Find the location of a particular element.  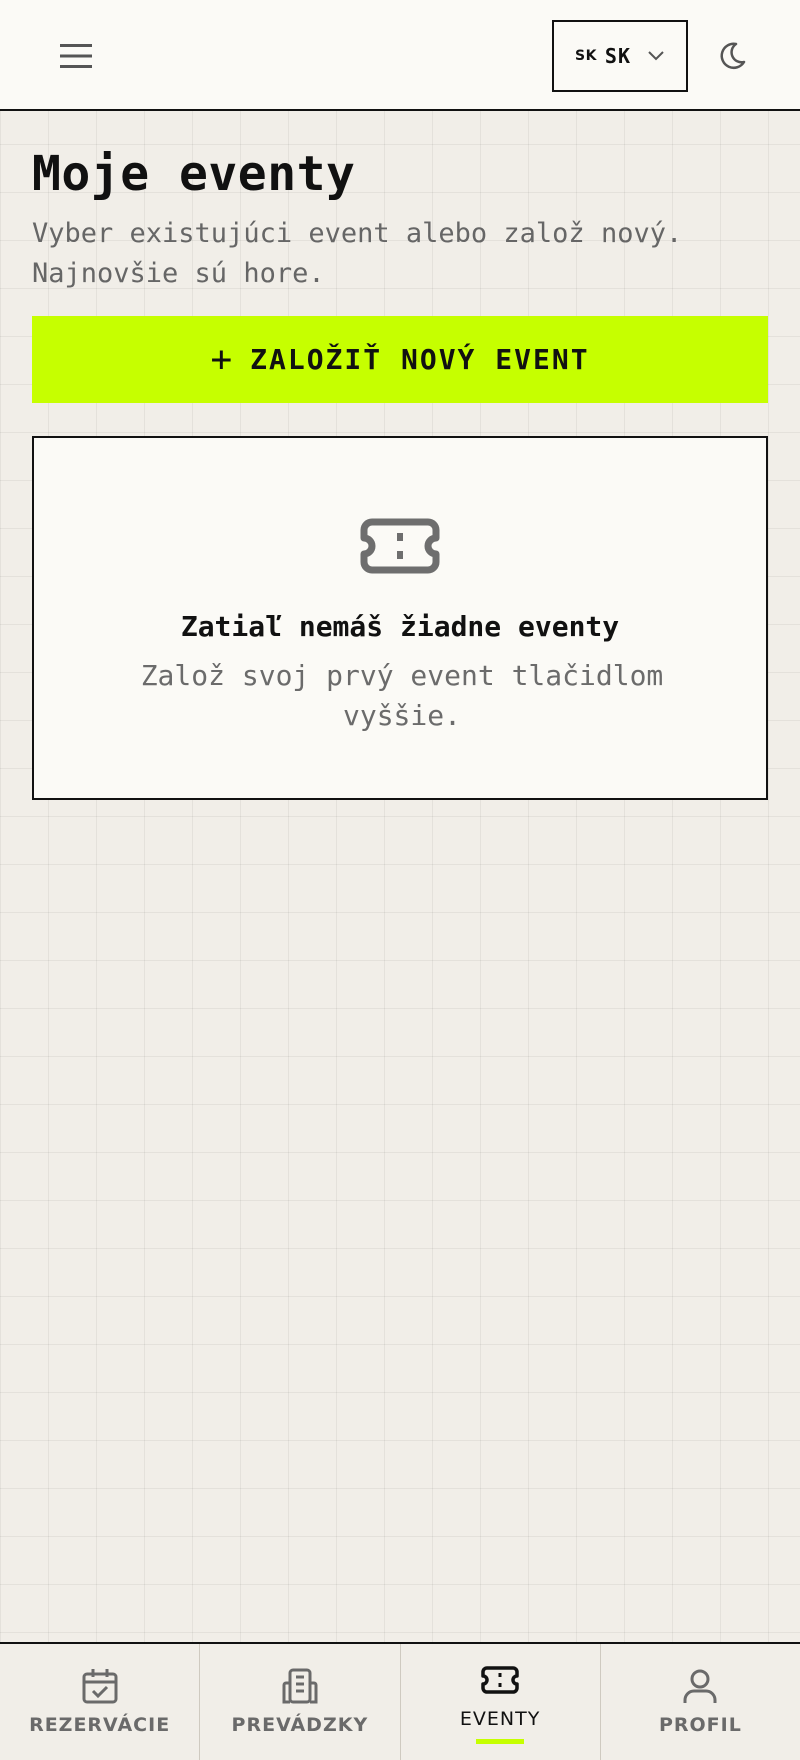

nav-label-events: EVENTY is located at coordinates (500, 1719).